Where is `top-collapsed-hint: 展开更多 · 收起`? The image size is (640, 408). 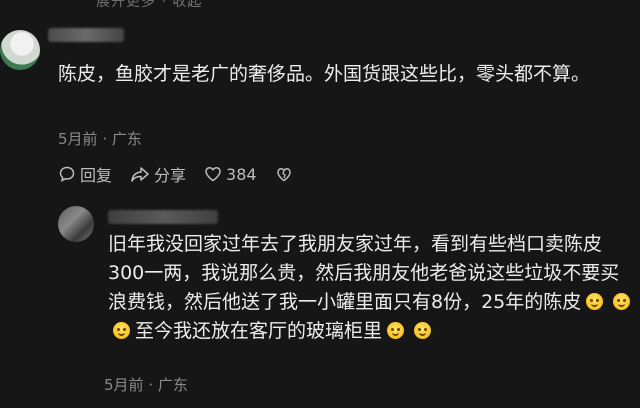 top-collapsed-hint: 展开更多 · 收起 is located at coordinates (320, 5).